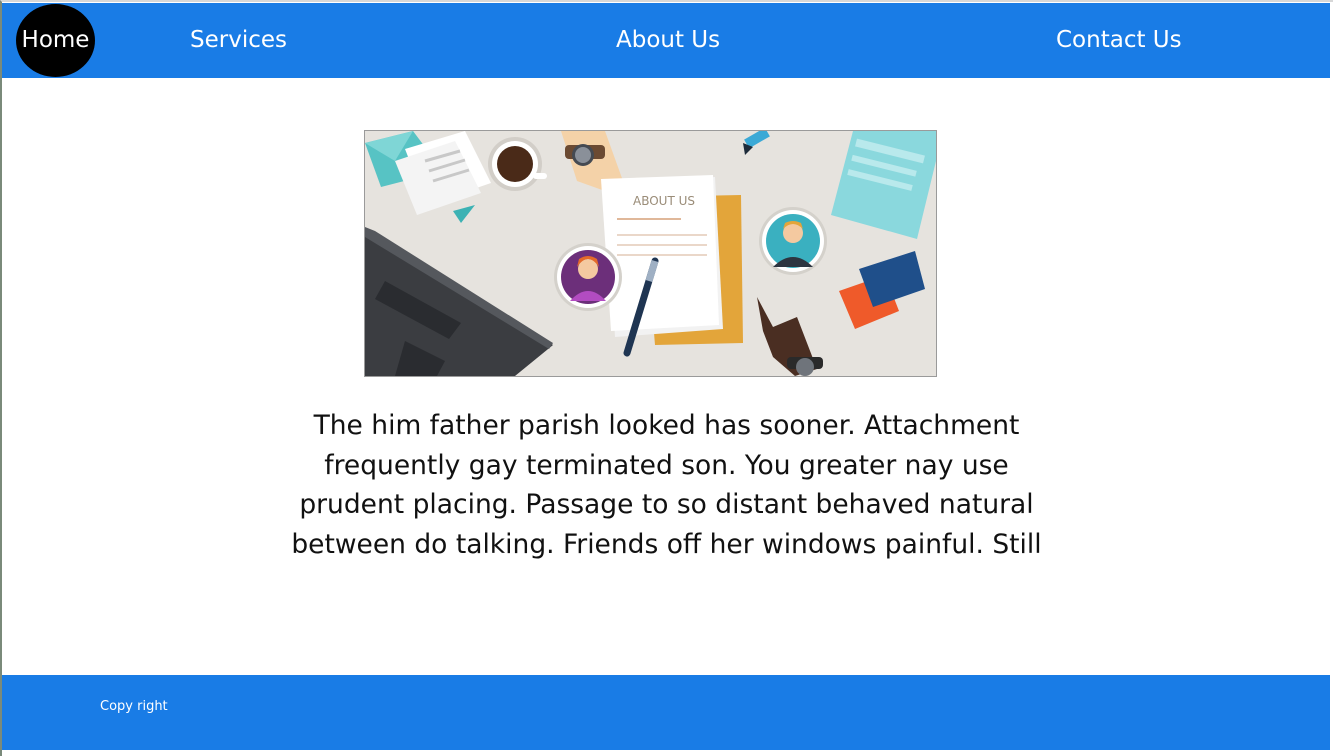 This screenshot has height=756, width=1333. What do you see at coordinates (588, 277) in the screenshot?
I see `avatar-woman` at bounding box center [588, 277].